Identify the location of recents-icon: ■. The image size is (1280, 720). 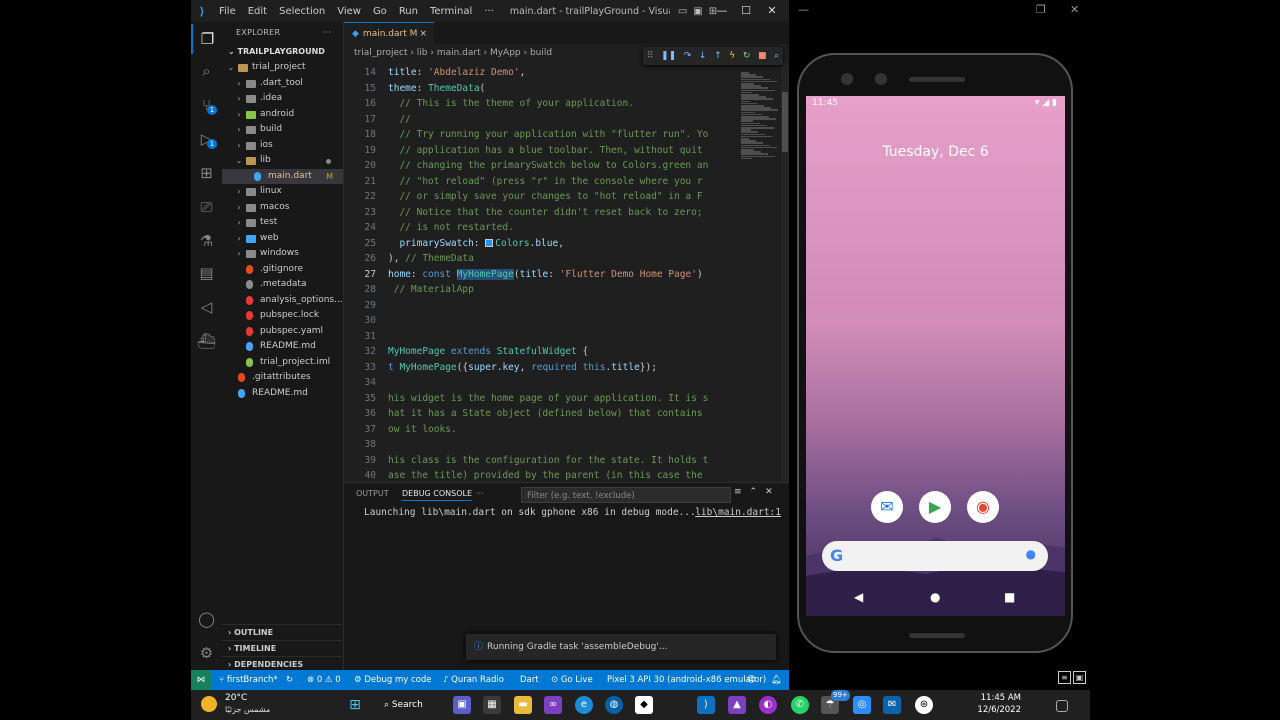
(1009, 597).